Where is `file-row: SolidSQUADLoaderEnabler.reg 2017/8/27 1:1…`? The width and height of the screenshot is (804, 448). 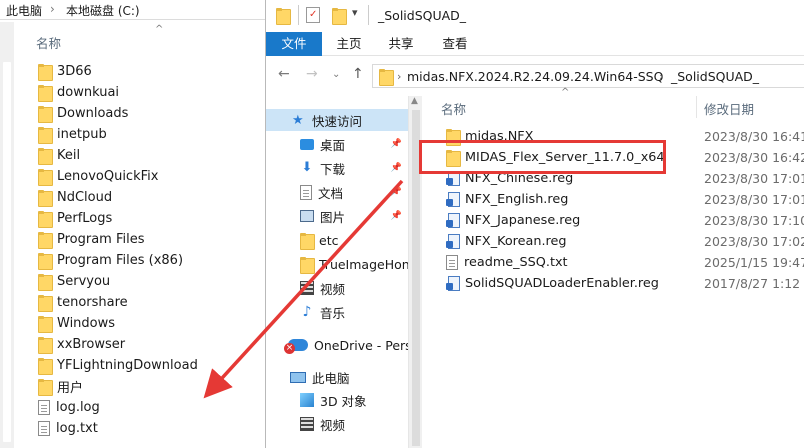
file-row: SolidSQUADLoaderEnabler.reg 2017/8/27 1:1… is located at coordinates (625, 283).